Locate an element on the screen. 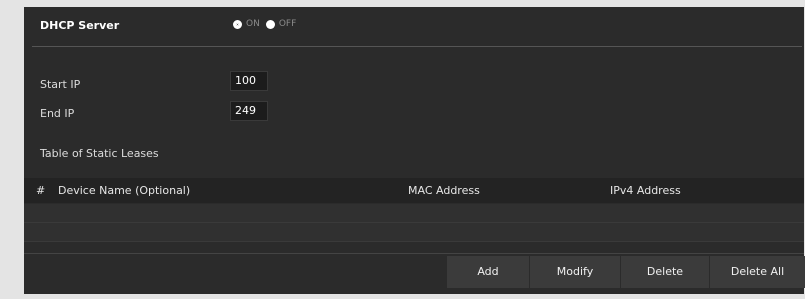 The height and width of the screenshot is (299, 805). dhcp-toggle: ON OFF is located at coordinates (267, 24).